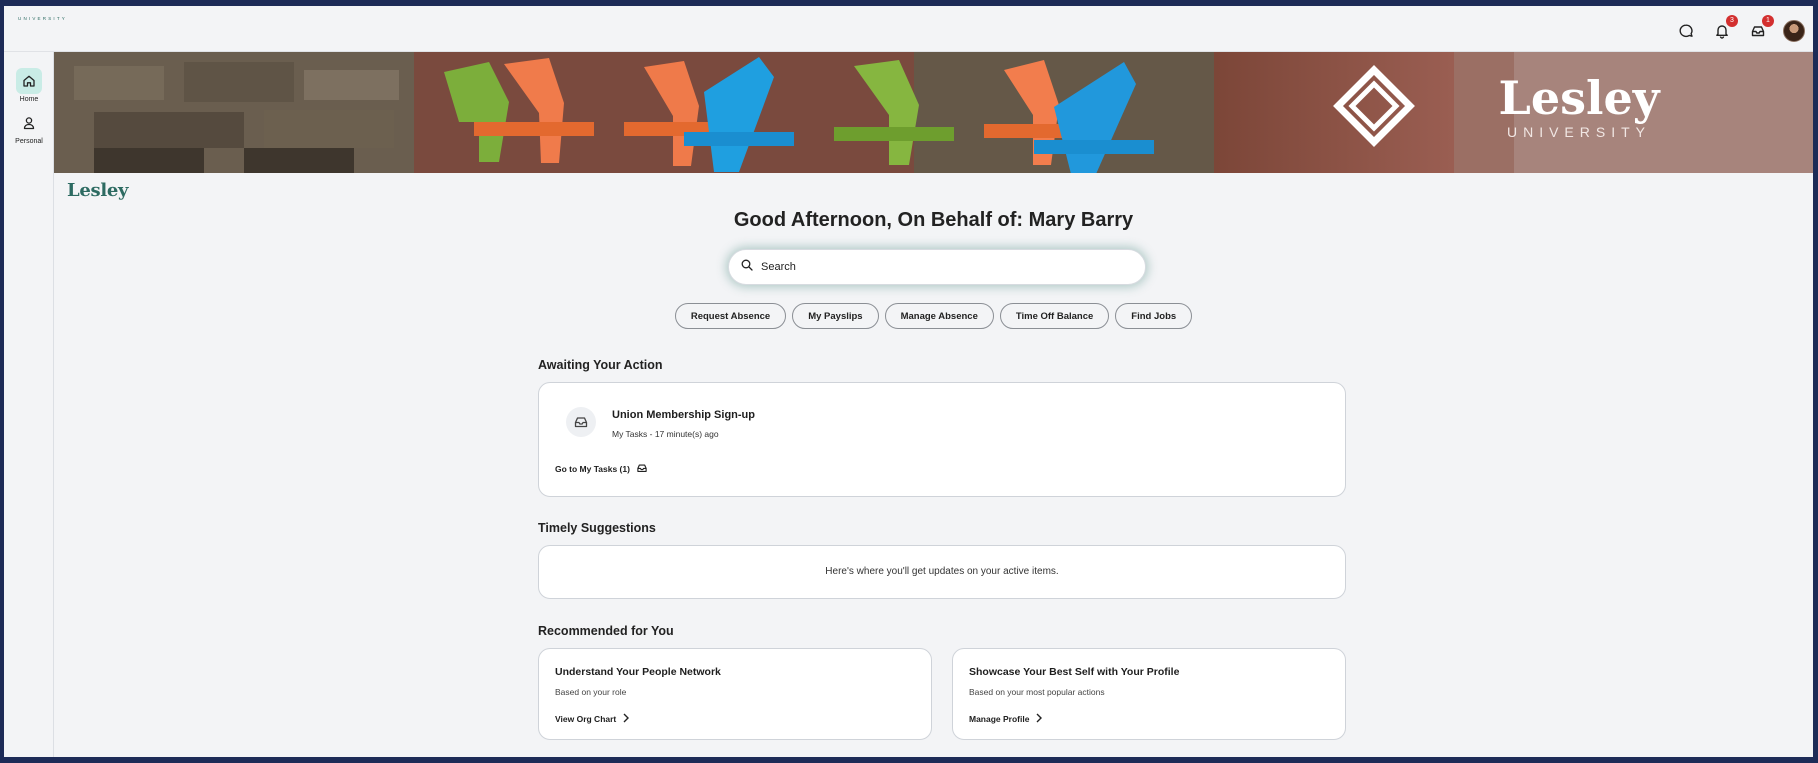 The image size is (1818, 763). I want to click on search-box, so click(937, 267).